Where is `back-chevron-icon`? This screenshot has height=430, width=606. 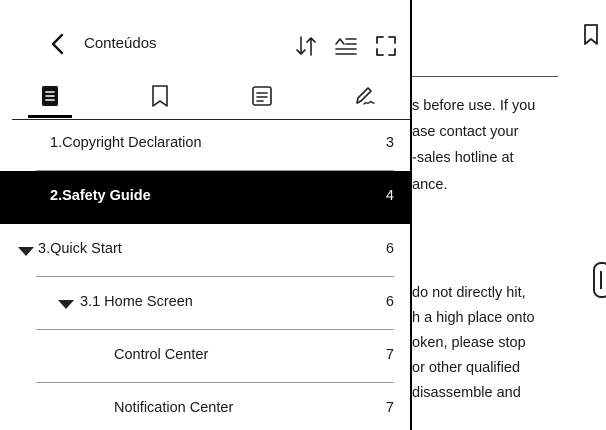 back-chevron-icon is located at coordinates (58, 44).